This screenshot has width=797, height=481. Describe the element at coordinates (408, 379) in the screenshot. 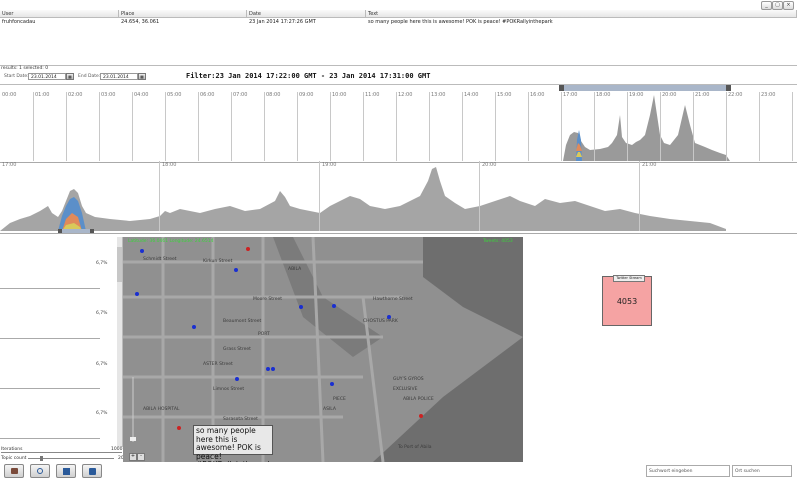

I see `map-street-label: GUY'S GYROS` at that location.